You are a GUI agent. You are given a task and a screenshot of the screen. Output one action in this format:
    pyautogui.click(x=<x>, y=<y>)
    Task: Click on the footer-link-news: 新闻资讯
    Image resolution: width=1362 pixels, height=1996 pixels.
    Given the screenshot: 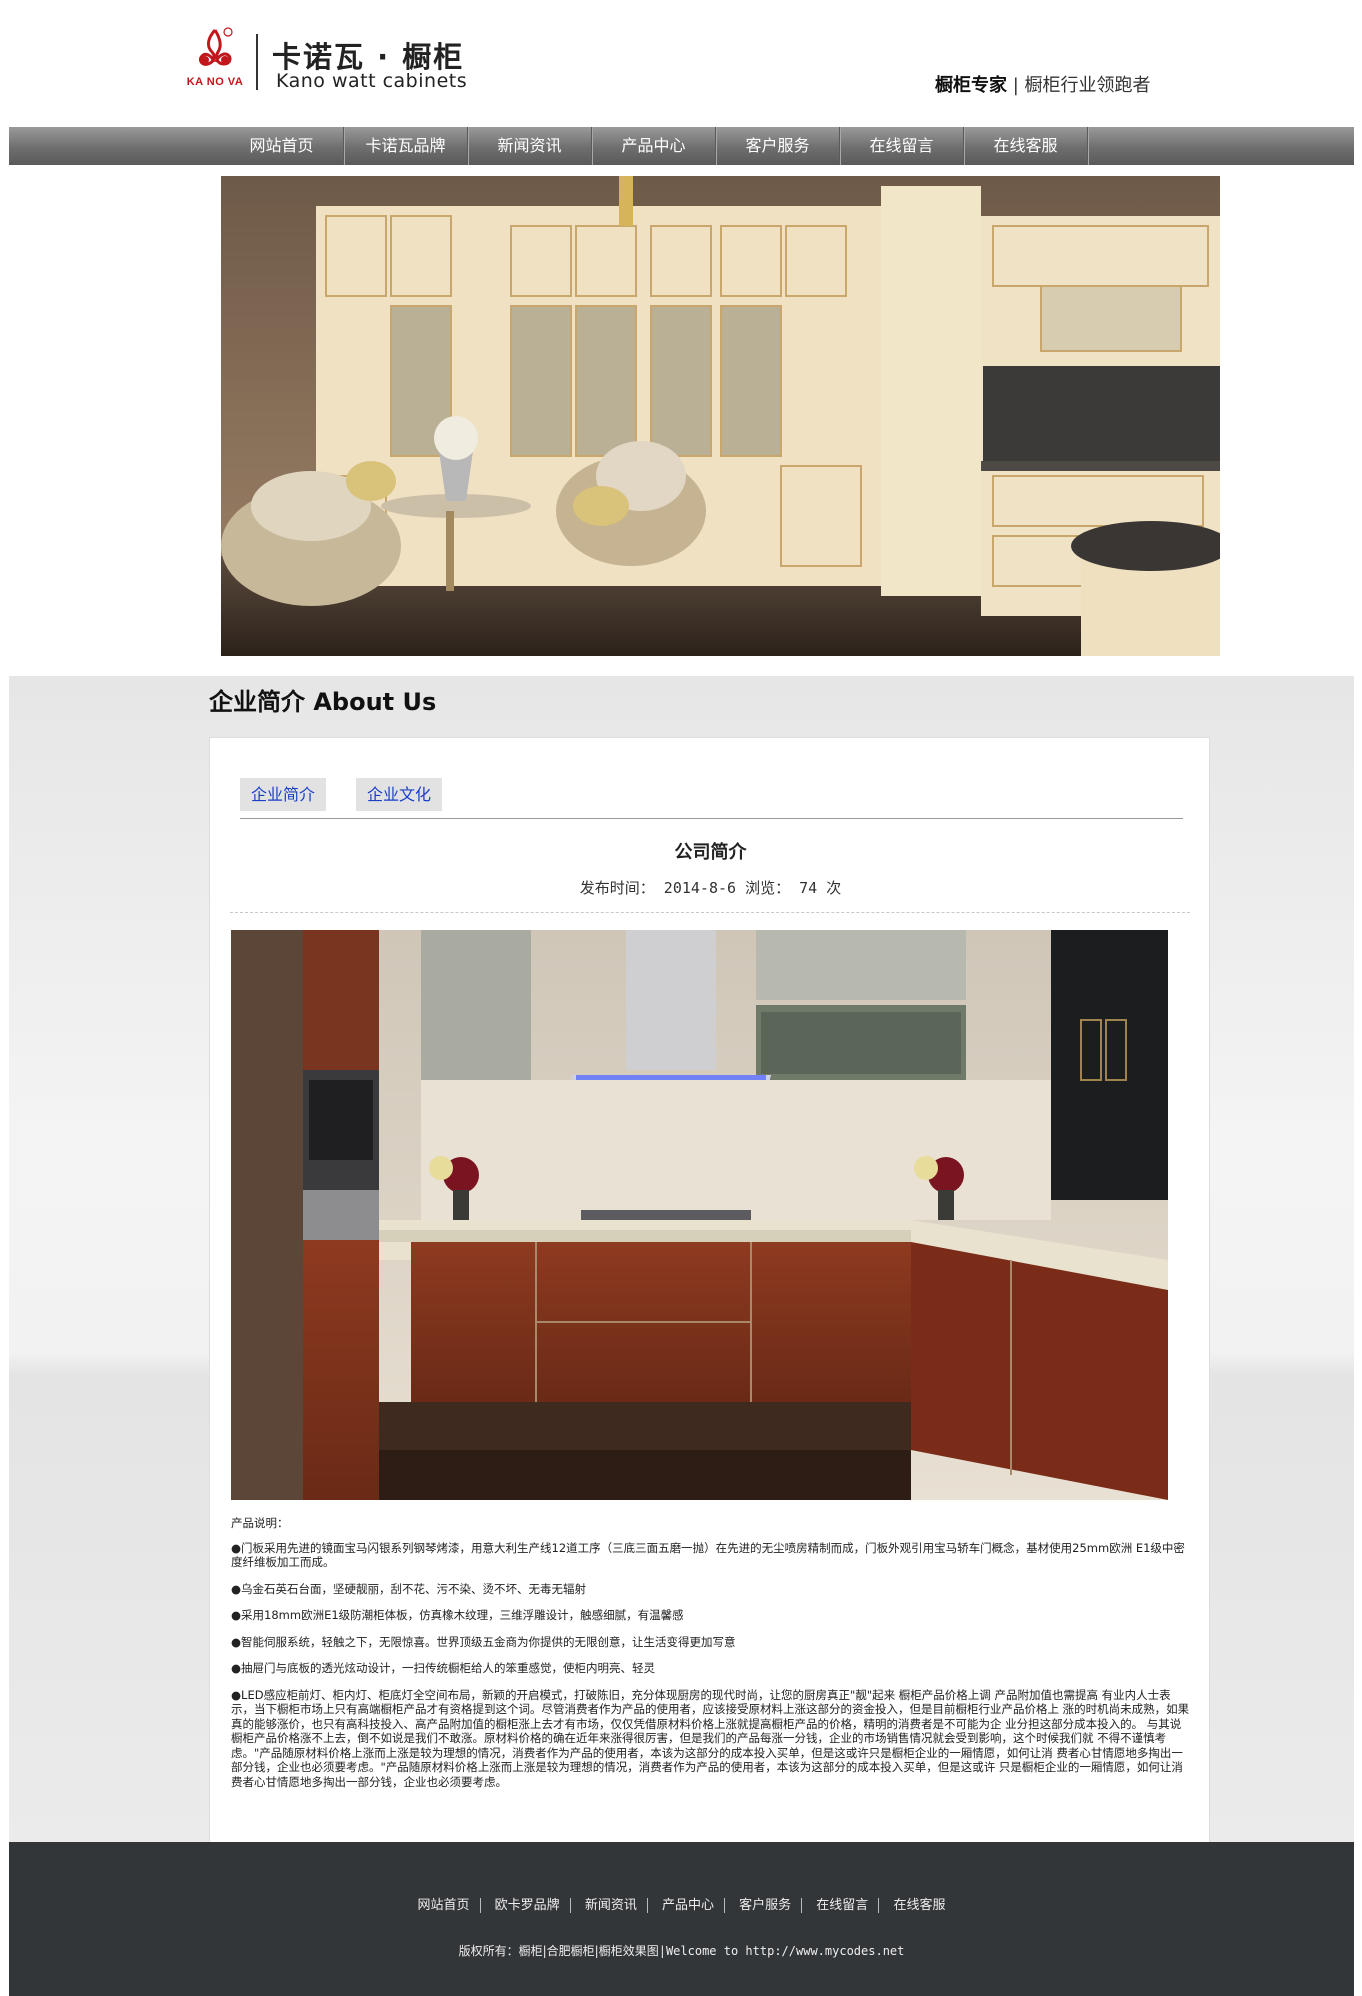 What is the action you would take?
    pyautogui.click(x=611, y=1905)
    